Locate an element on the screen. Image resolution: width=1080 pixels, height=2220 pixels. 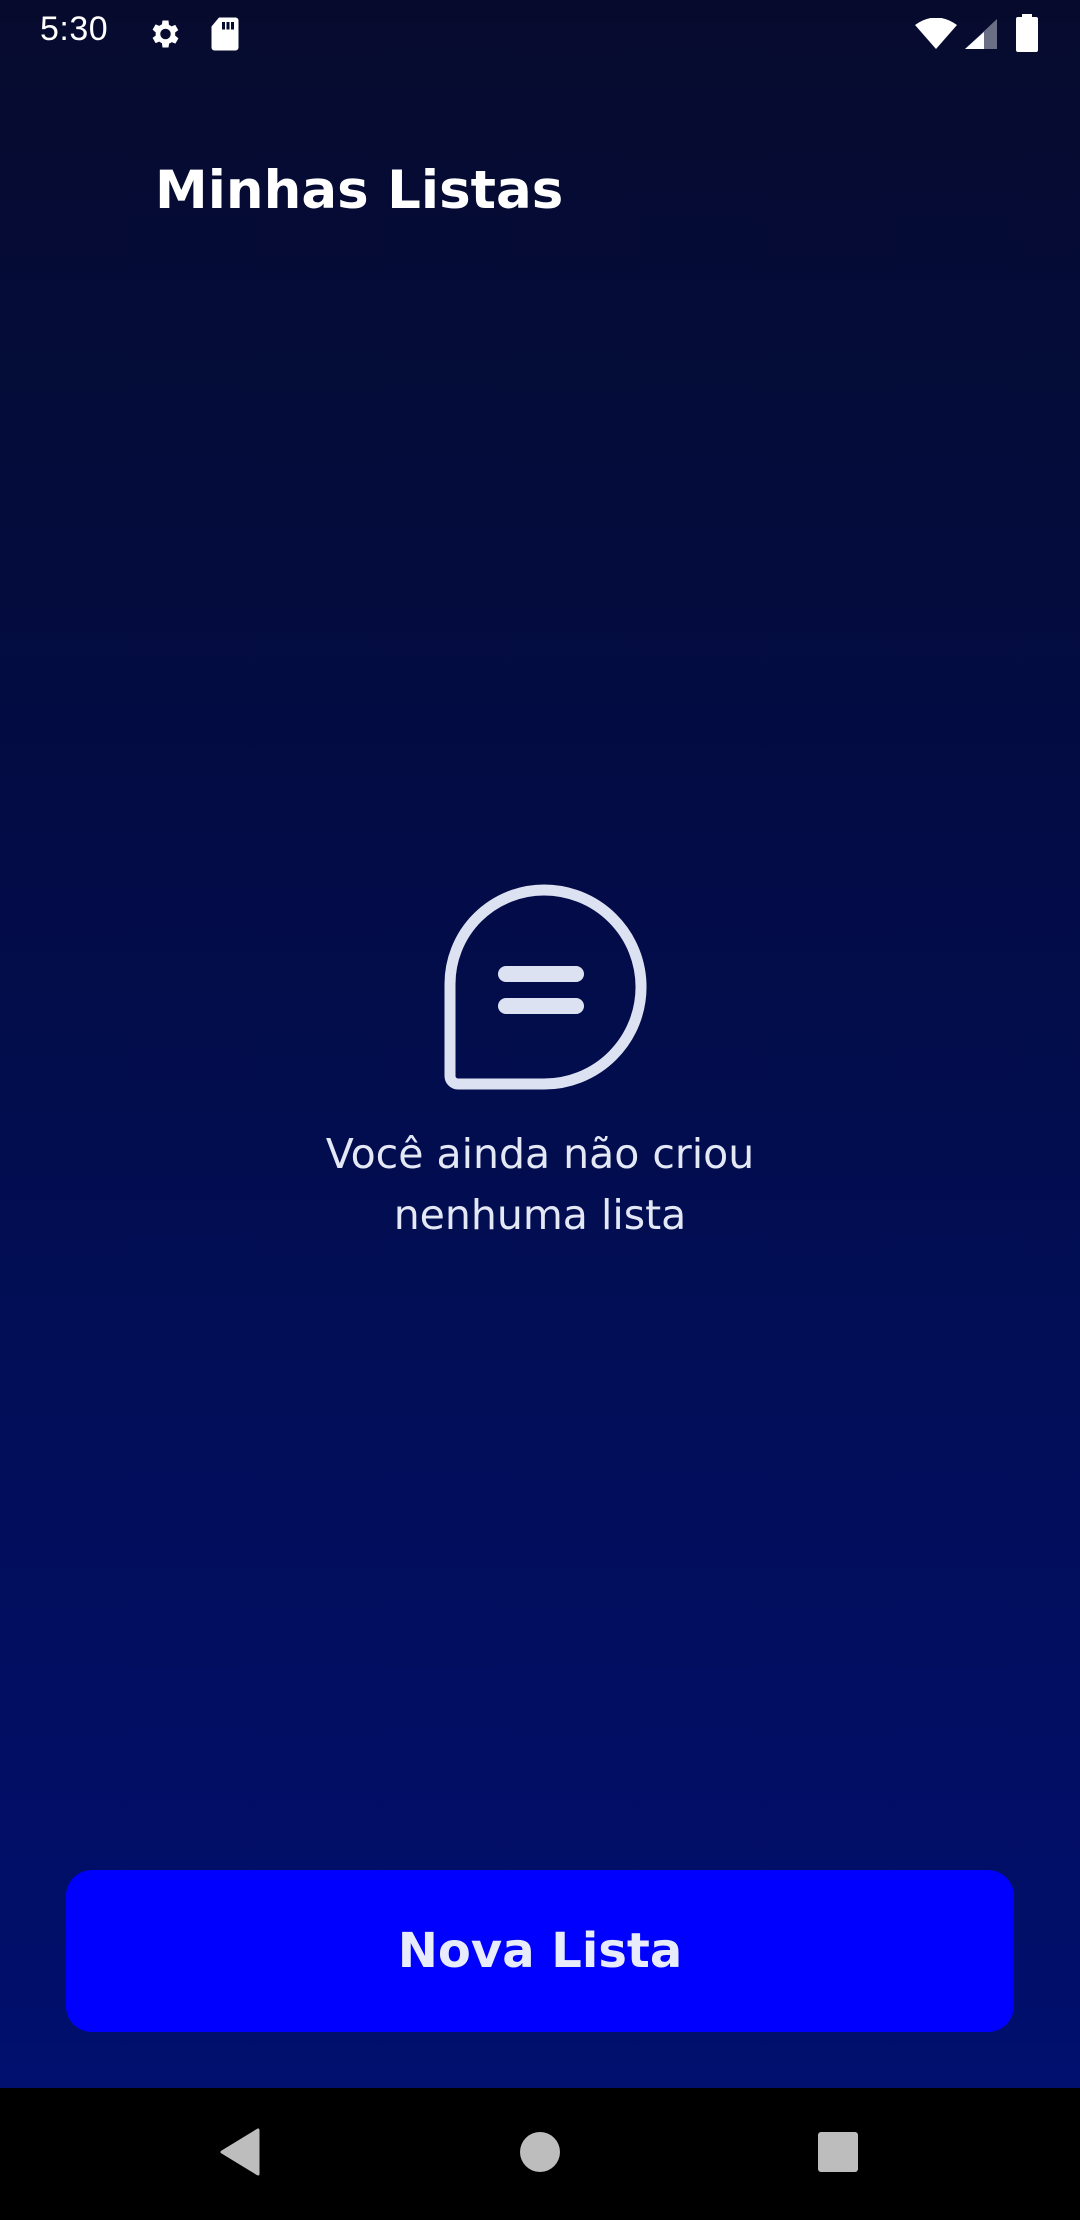
home-icon is located at coordinates (540, 2154).